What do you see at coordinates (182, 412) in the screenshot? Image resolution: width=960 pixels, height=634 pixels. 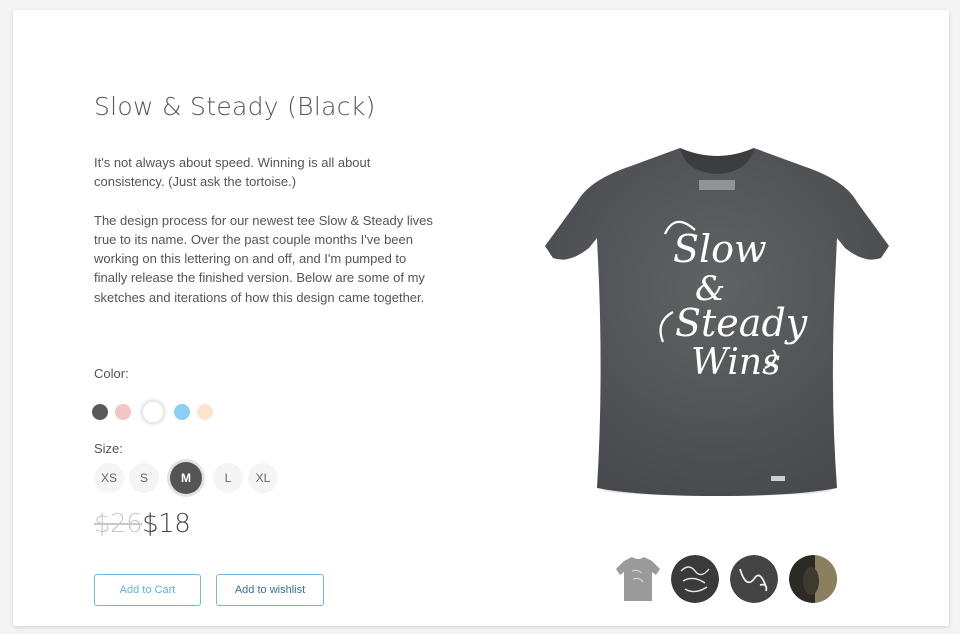 I see `color-swatch-blue` at bounding box center [182, 412].